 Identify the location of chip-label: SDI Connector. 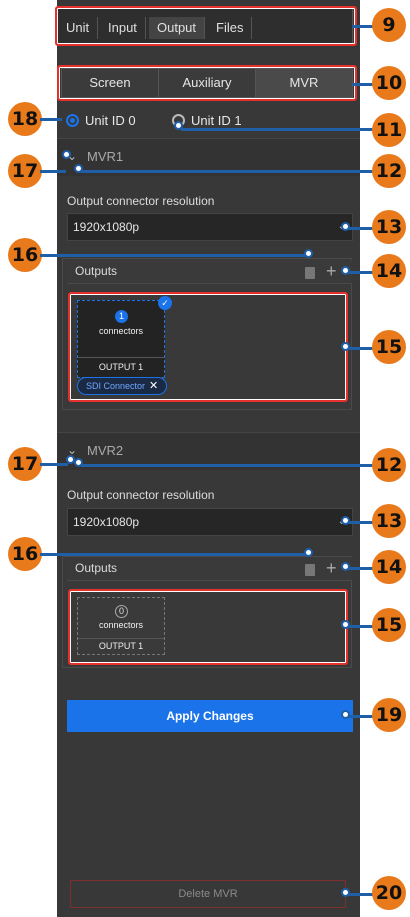
(116, 386).